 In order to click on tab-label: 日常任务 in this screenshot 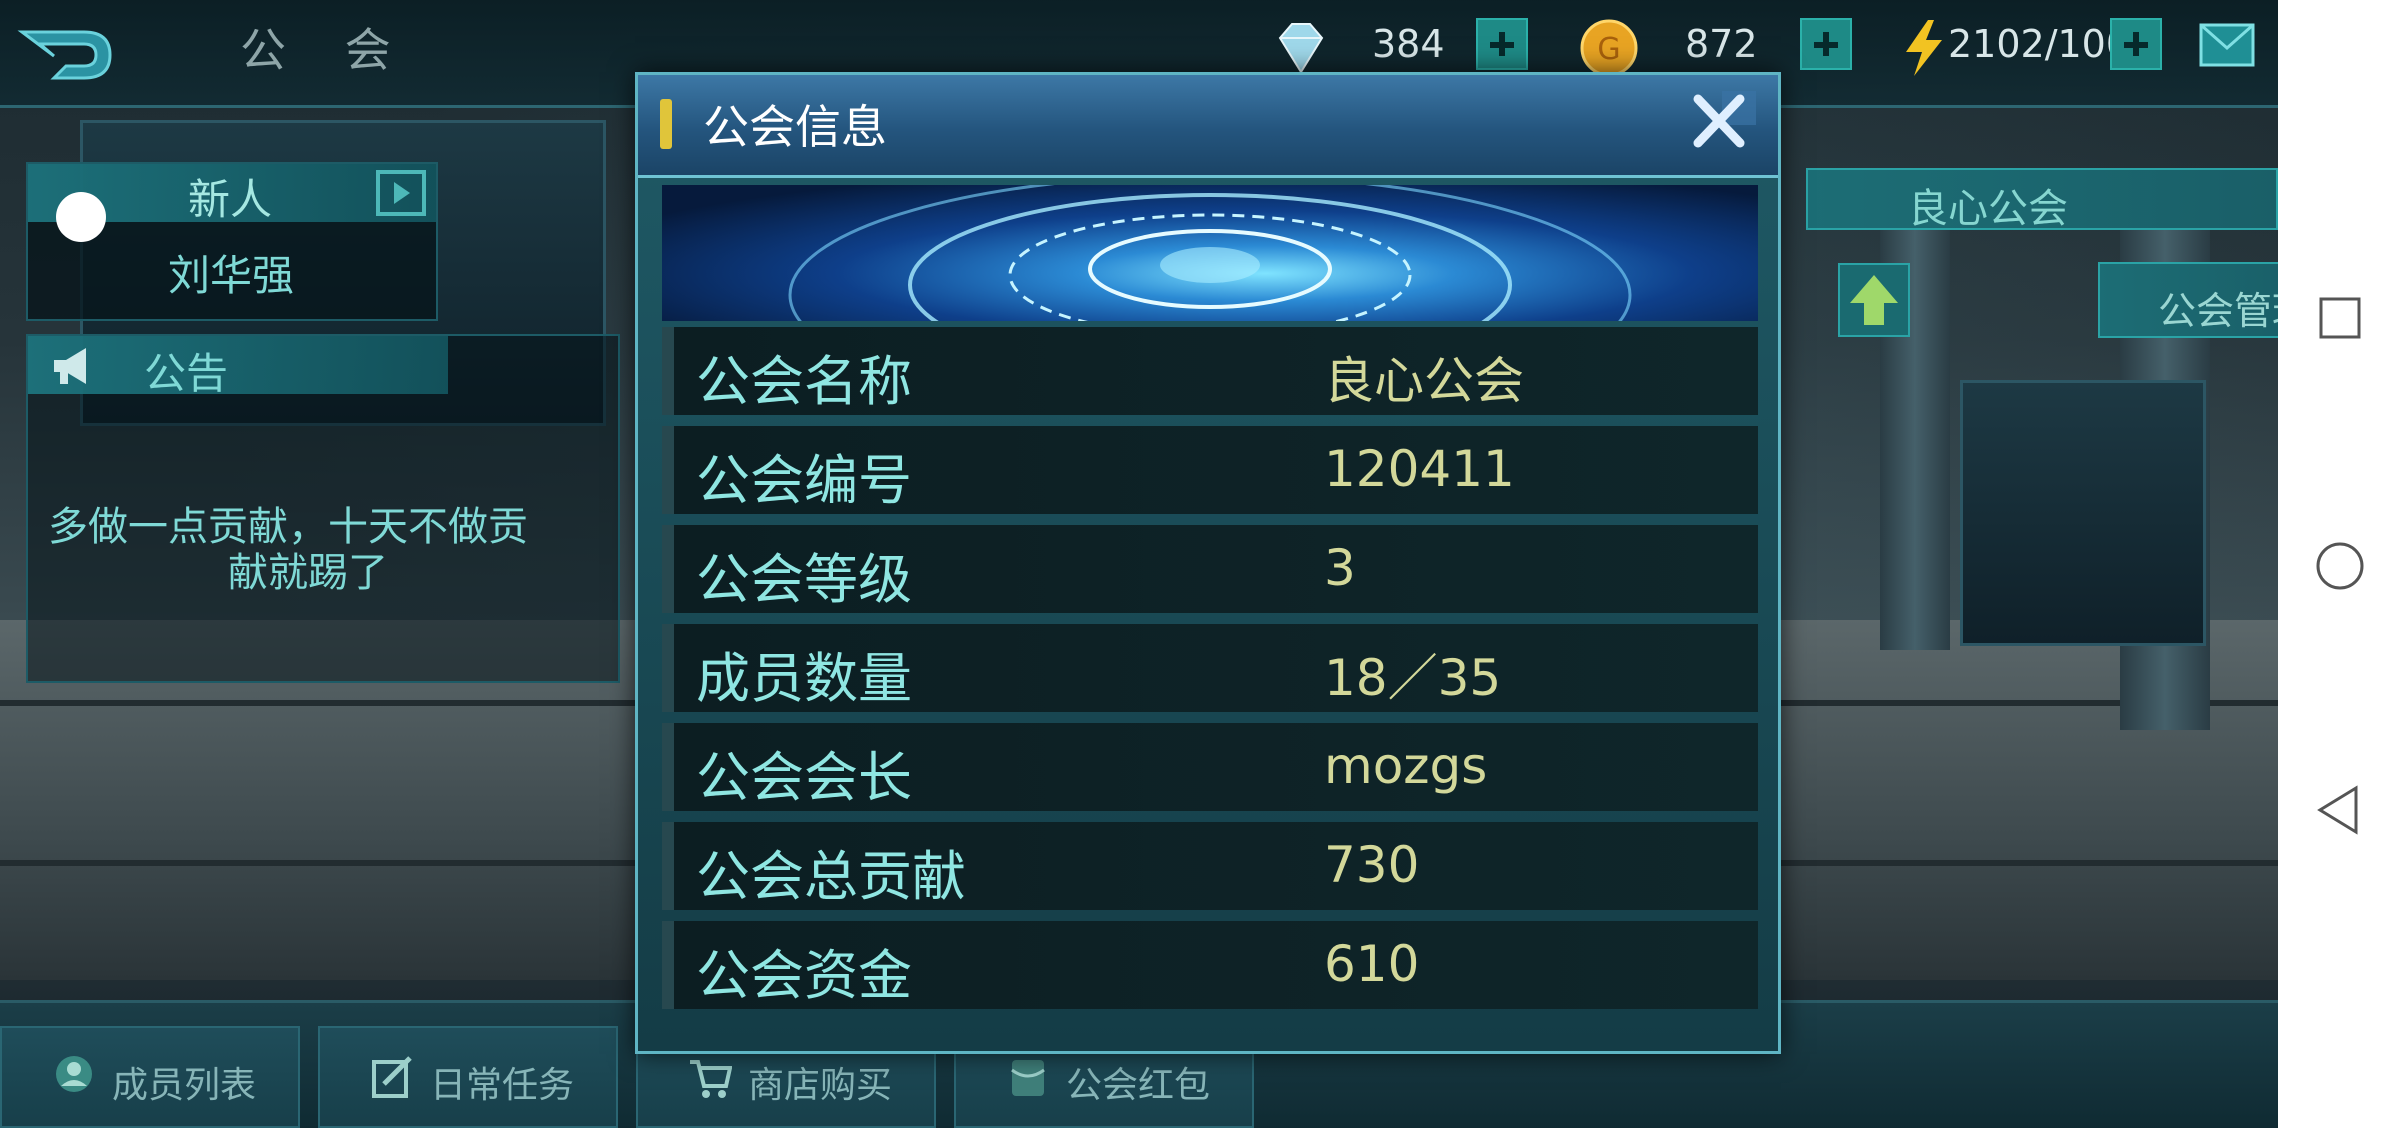, I will do `click(502, 1085)`.